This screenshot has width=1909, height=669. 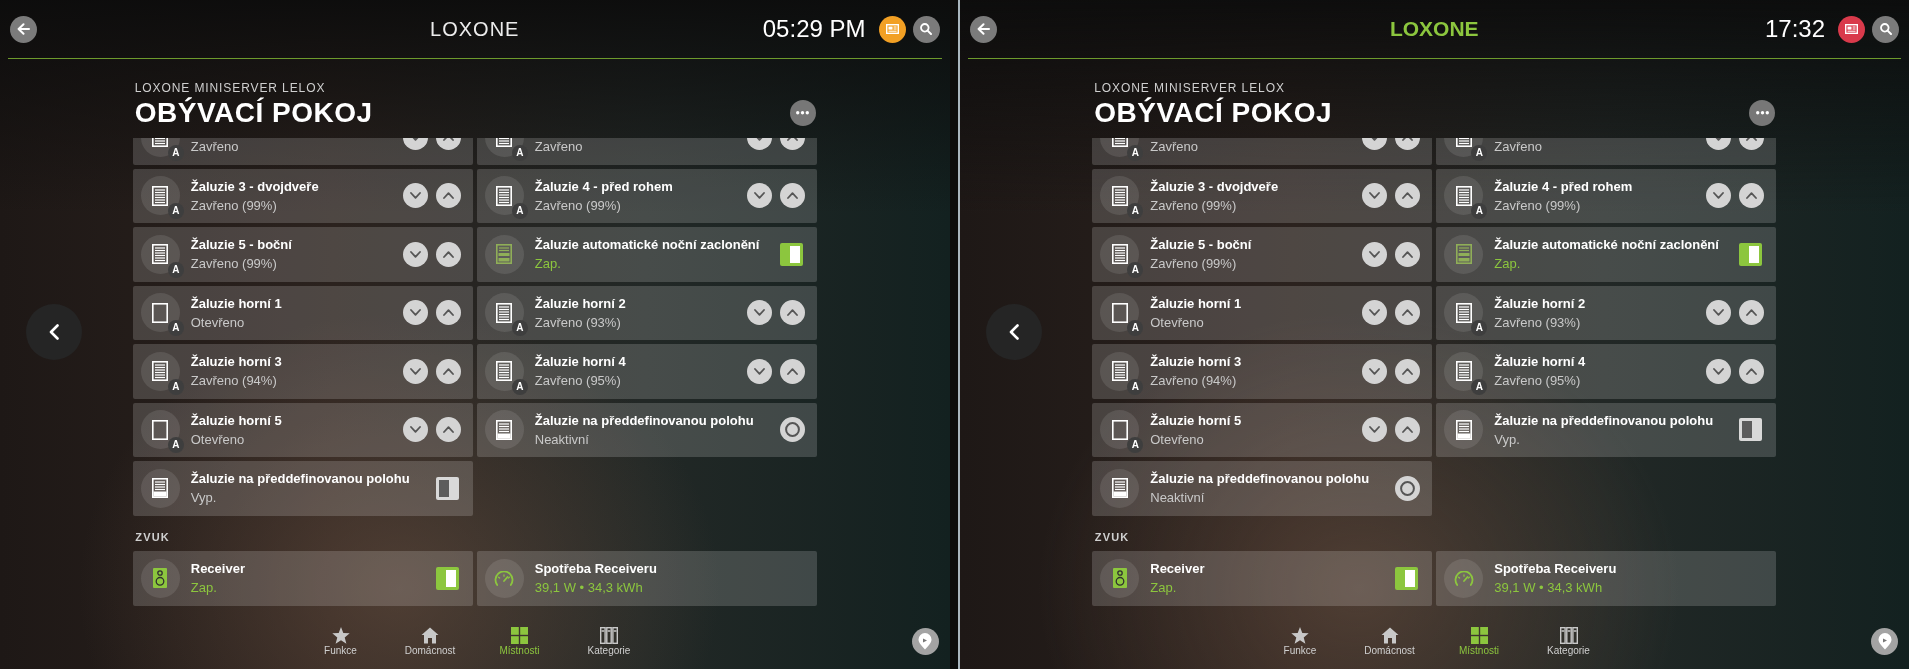 What do you see at coordinates (504, 578) in the screenshot?
I see `gauge-icon` at bounding box center [504, 578].